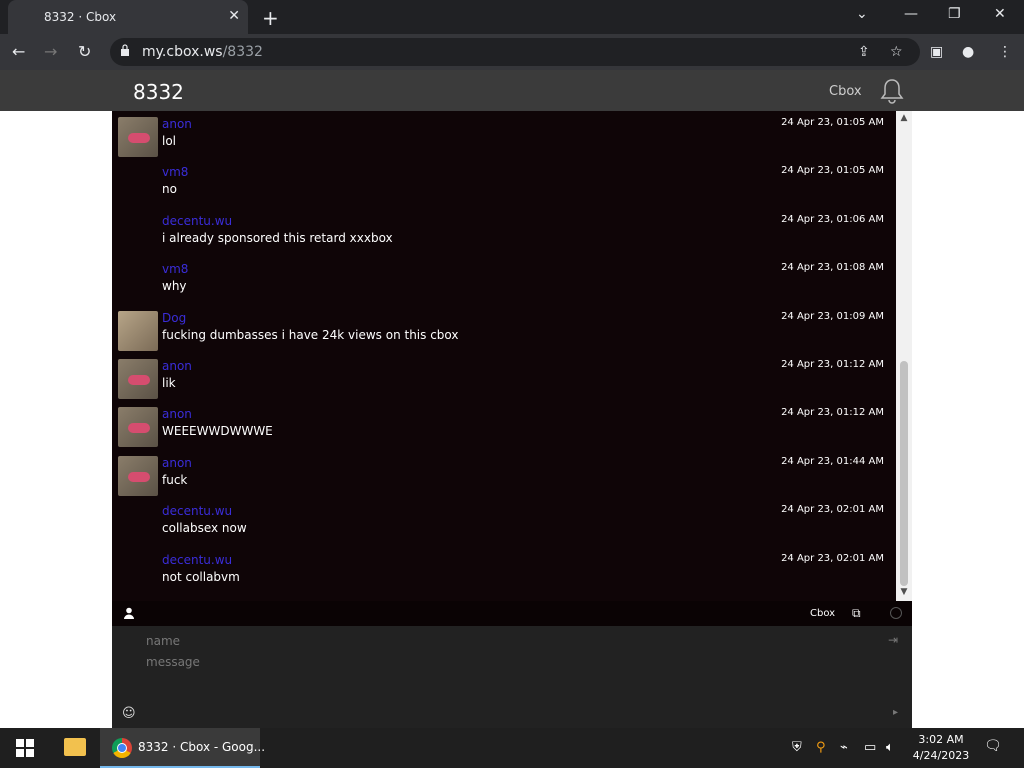 The height and width of the screenshot is (768, 1024). Describe the element at coordinates (504, 379) in the screenshot. I see `message-row: anon lik 24 Apr 23, 01:12 AM` at that location.